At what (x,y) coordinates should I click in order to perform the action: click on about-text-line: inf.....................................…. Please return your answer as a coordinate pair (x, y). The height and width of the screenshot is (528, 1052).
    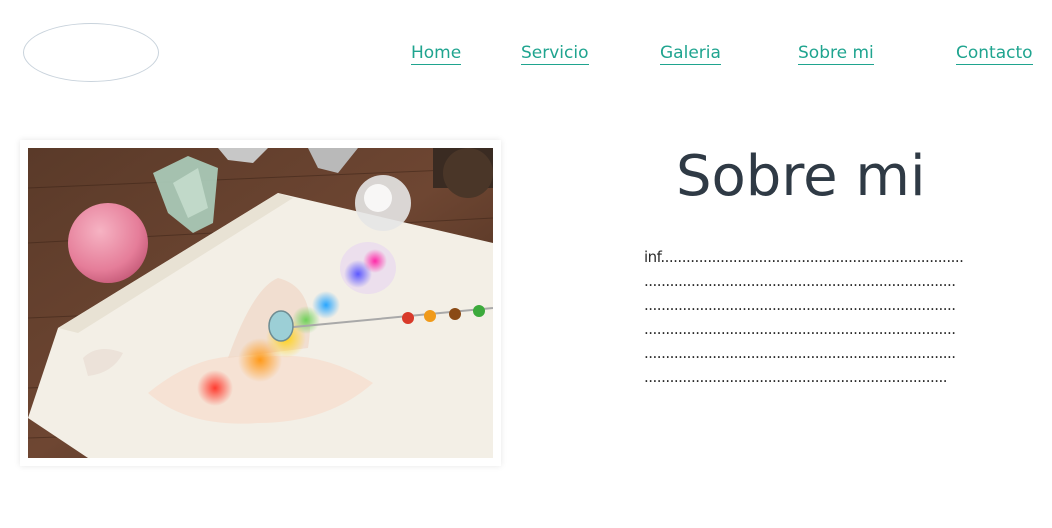
    Looking at the image, I should click on (804, 257).